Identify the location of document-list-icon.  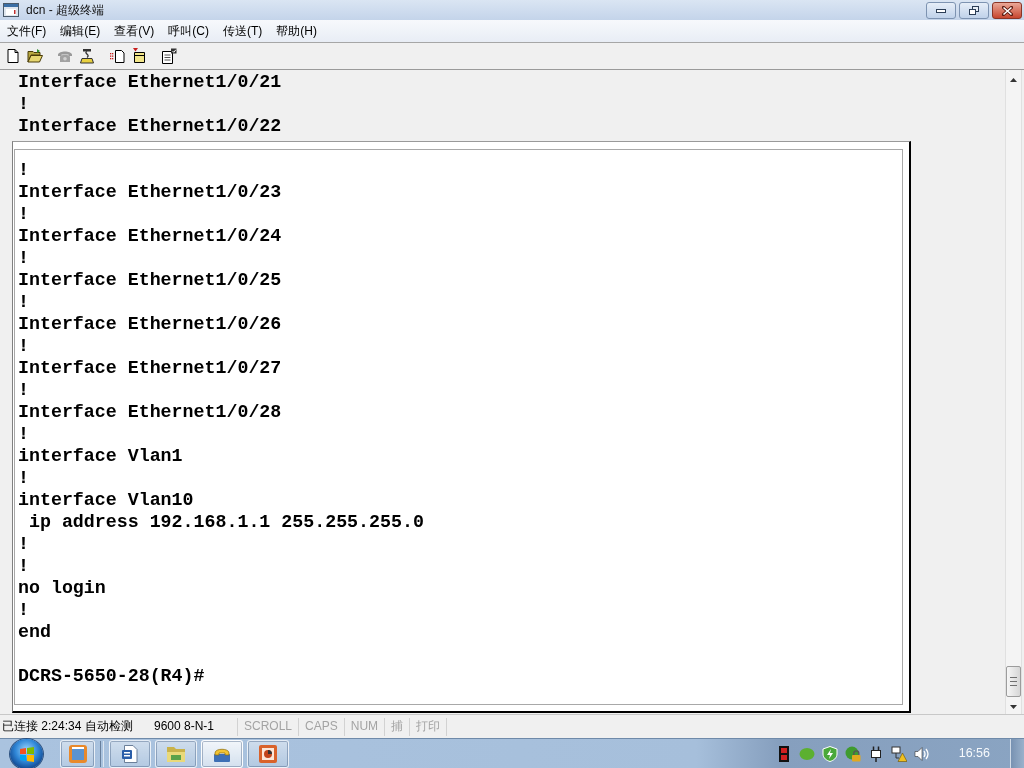
(169, 56).